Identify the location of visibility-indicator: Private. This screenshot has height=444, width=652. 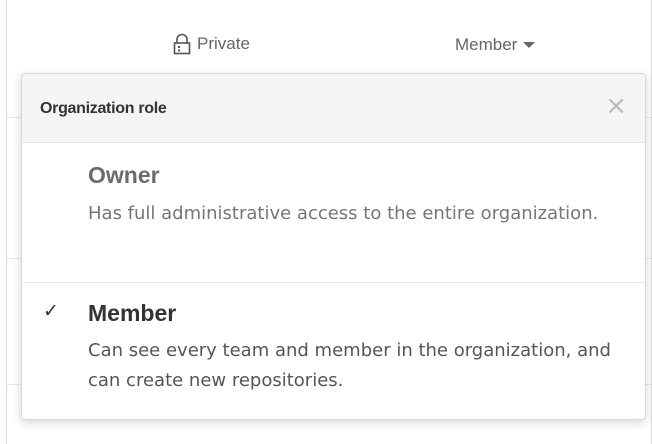
(211, 44).